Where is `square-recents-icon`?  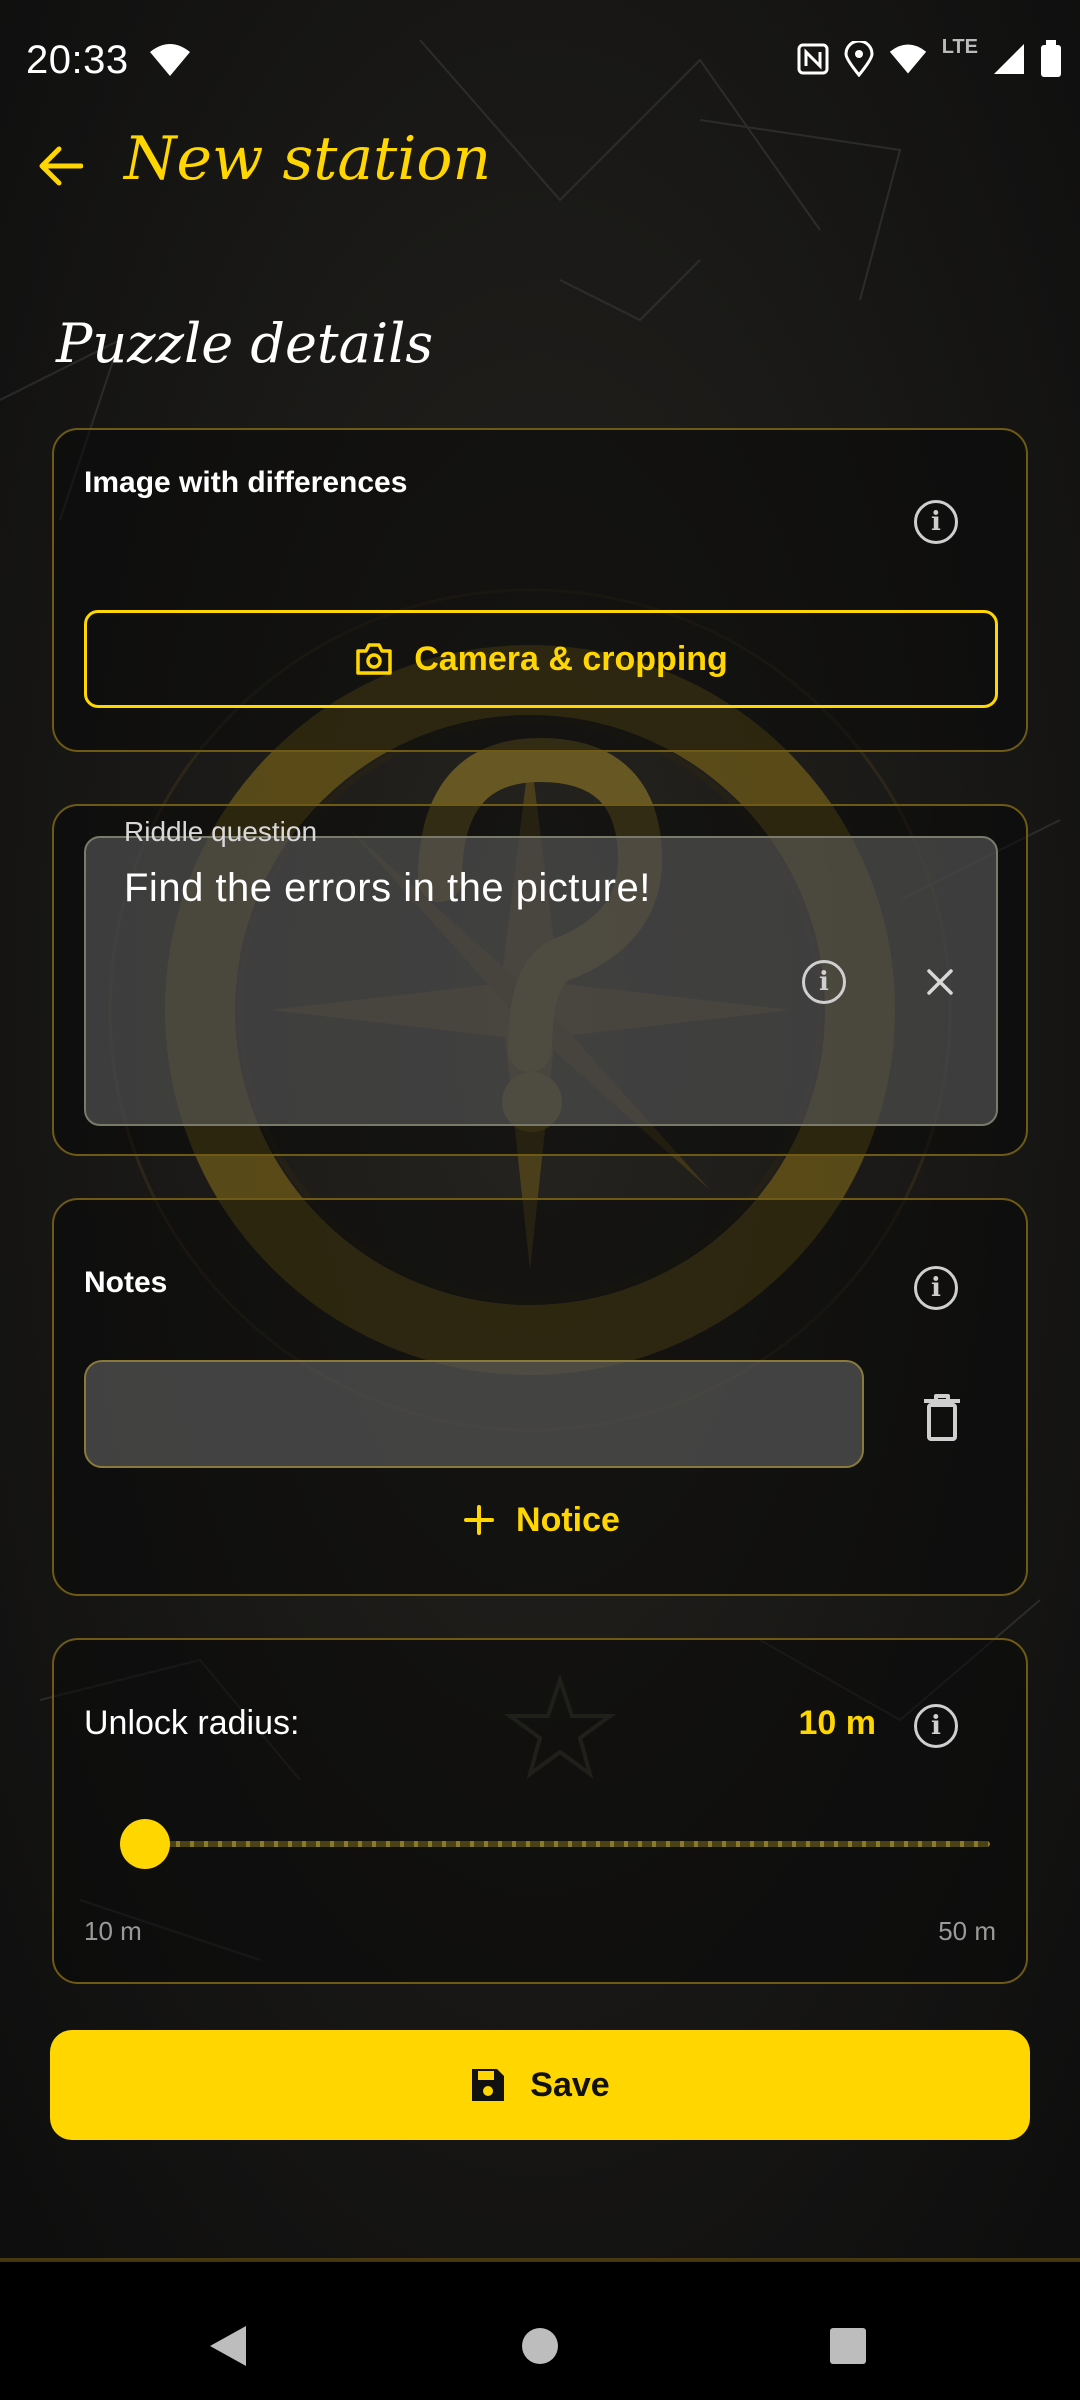
square-recents-icon is located at coordinates (848, 2346).